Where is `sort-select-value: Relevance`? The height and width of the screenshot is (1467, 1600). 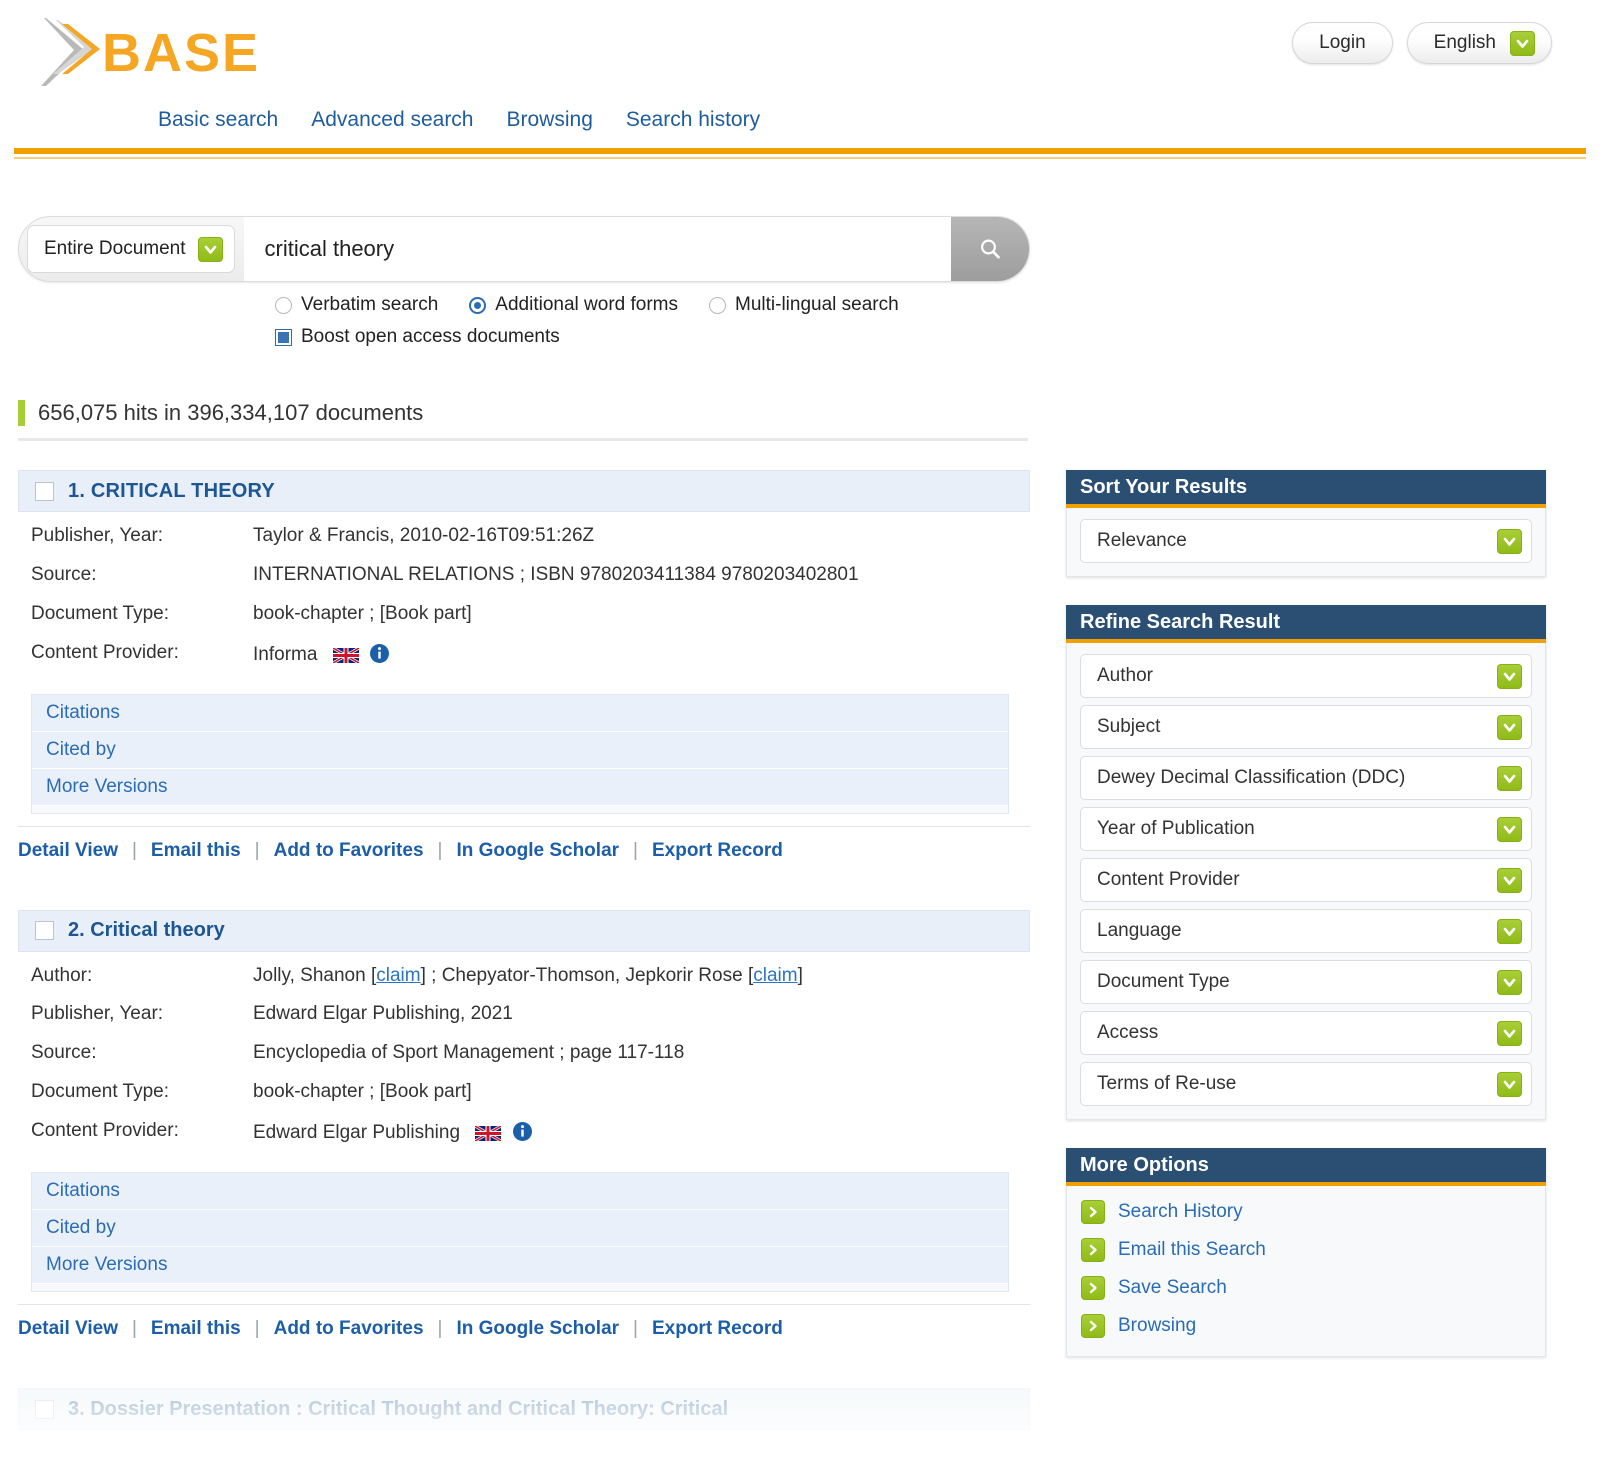 sort-select-value: Relevance is located at coordinates (1142, 540).